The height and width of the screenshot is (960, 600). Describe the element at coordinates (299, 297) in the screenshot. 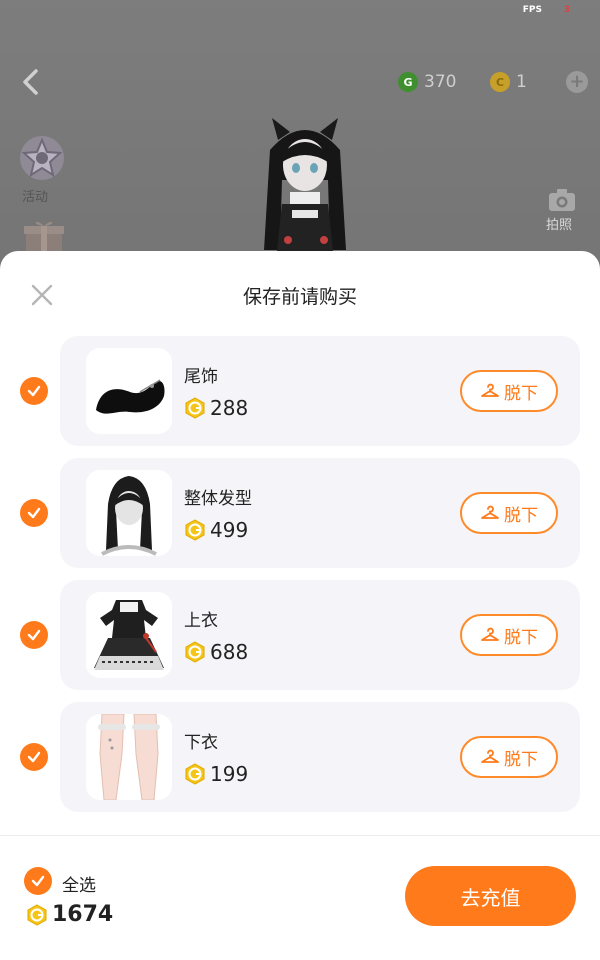

I see `sheet-title: 保存前请购买` at that location.